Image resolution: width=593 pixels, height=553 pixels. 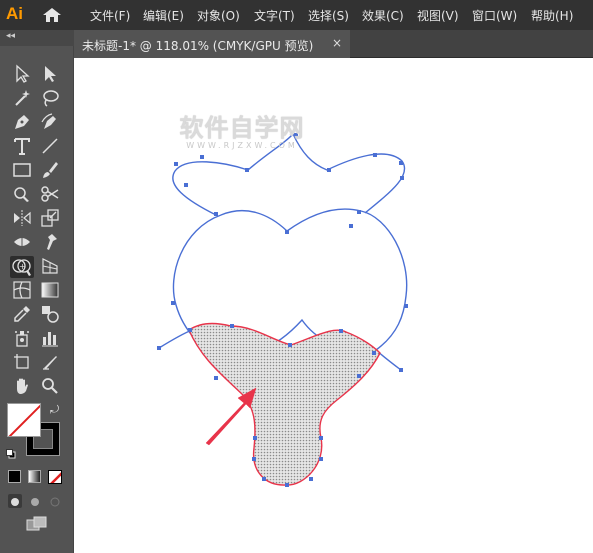 I want to click on shaper-tool-icon, so click(x=22, y=194).